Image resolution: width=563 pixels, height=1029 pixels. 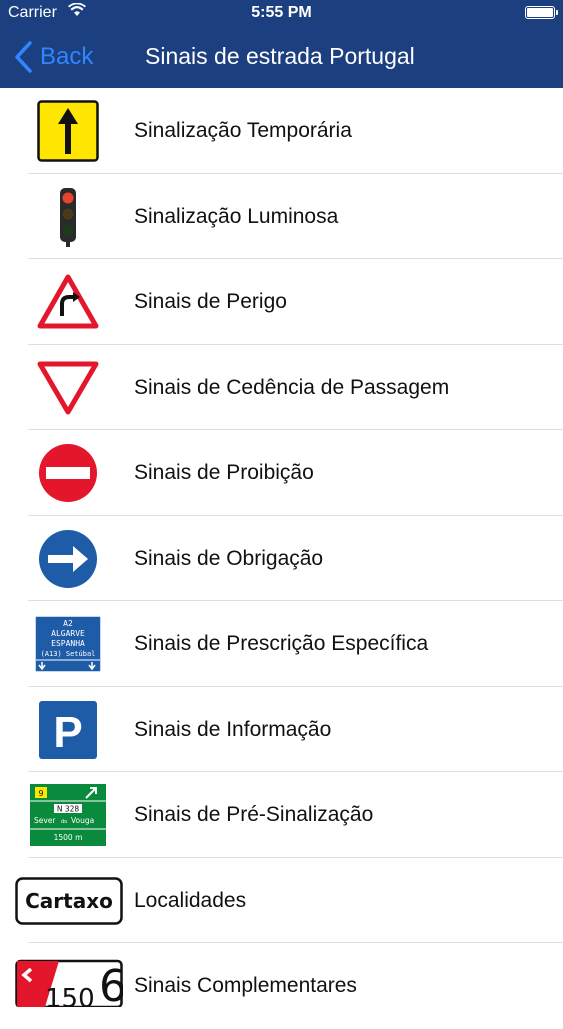 What do you see at coordinates (68, 559) in the screenshot?
I see `mandatory-arrow-icon` at bounding box center [68, 559].